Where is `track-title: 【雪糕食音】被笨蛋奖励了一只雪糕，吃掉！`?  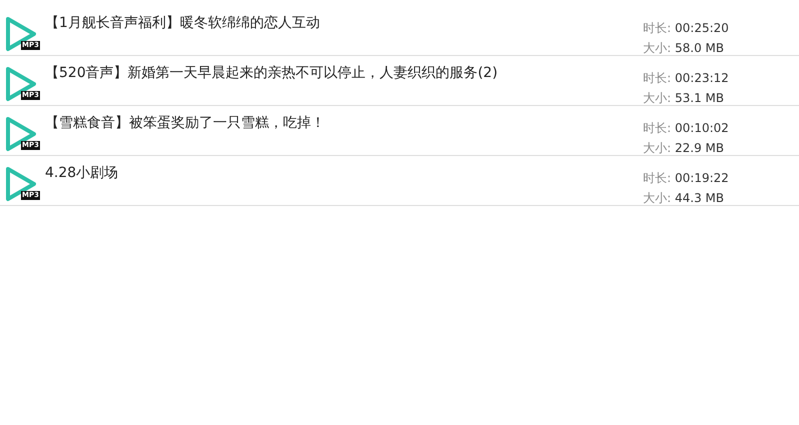 track-title: 【雪糕食音】被笨蛋奖励了一只雪糕，吃掉！ is located at coordinates (343, 119).